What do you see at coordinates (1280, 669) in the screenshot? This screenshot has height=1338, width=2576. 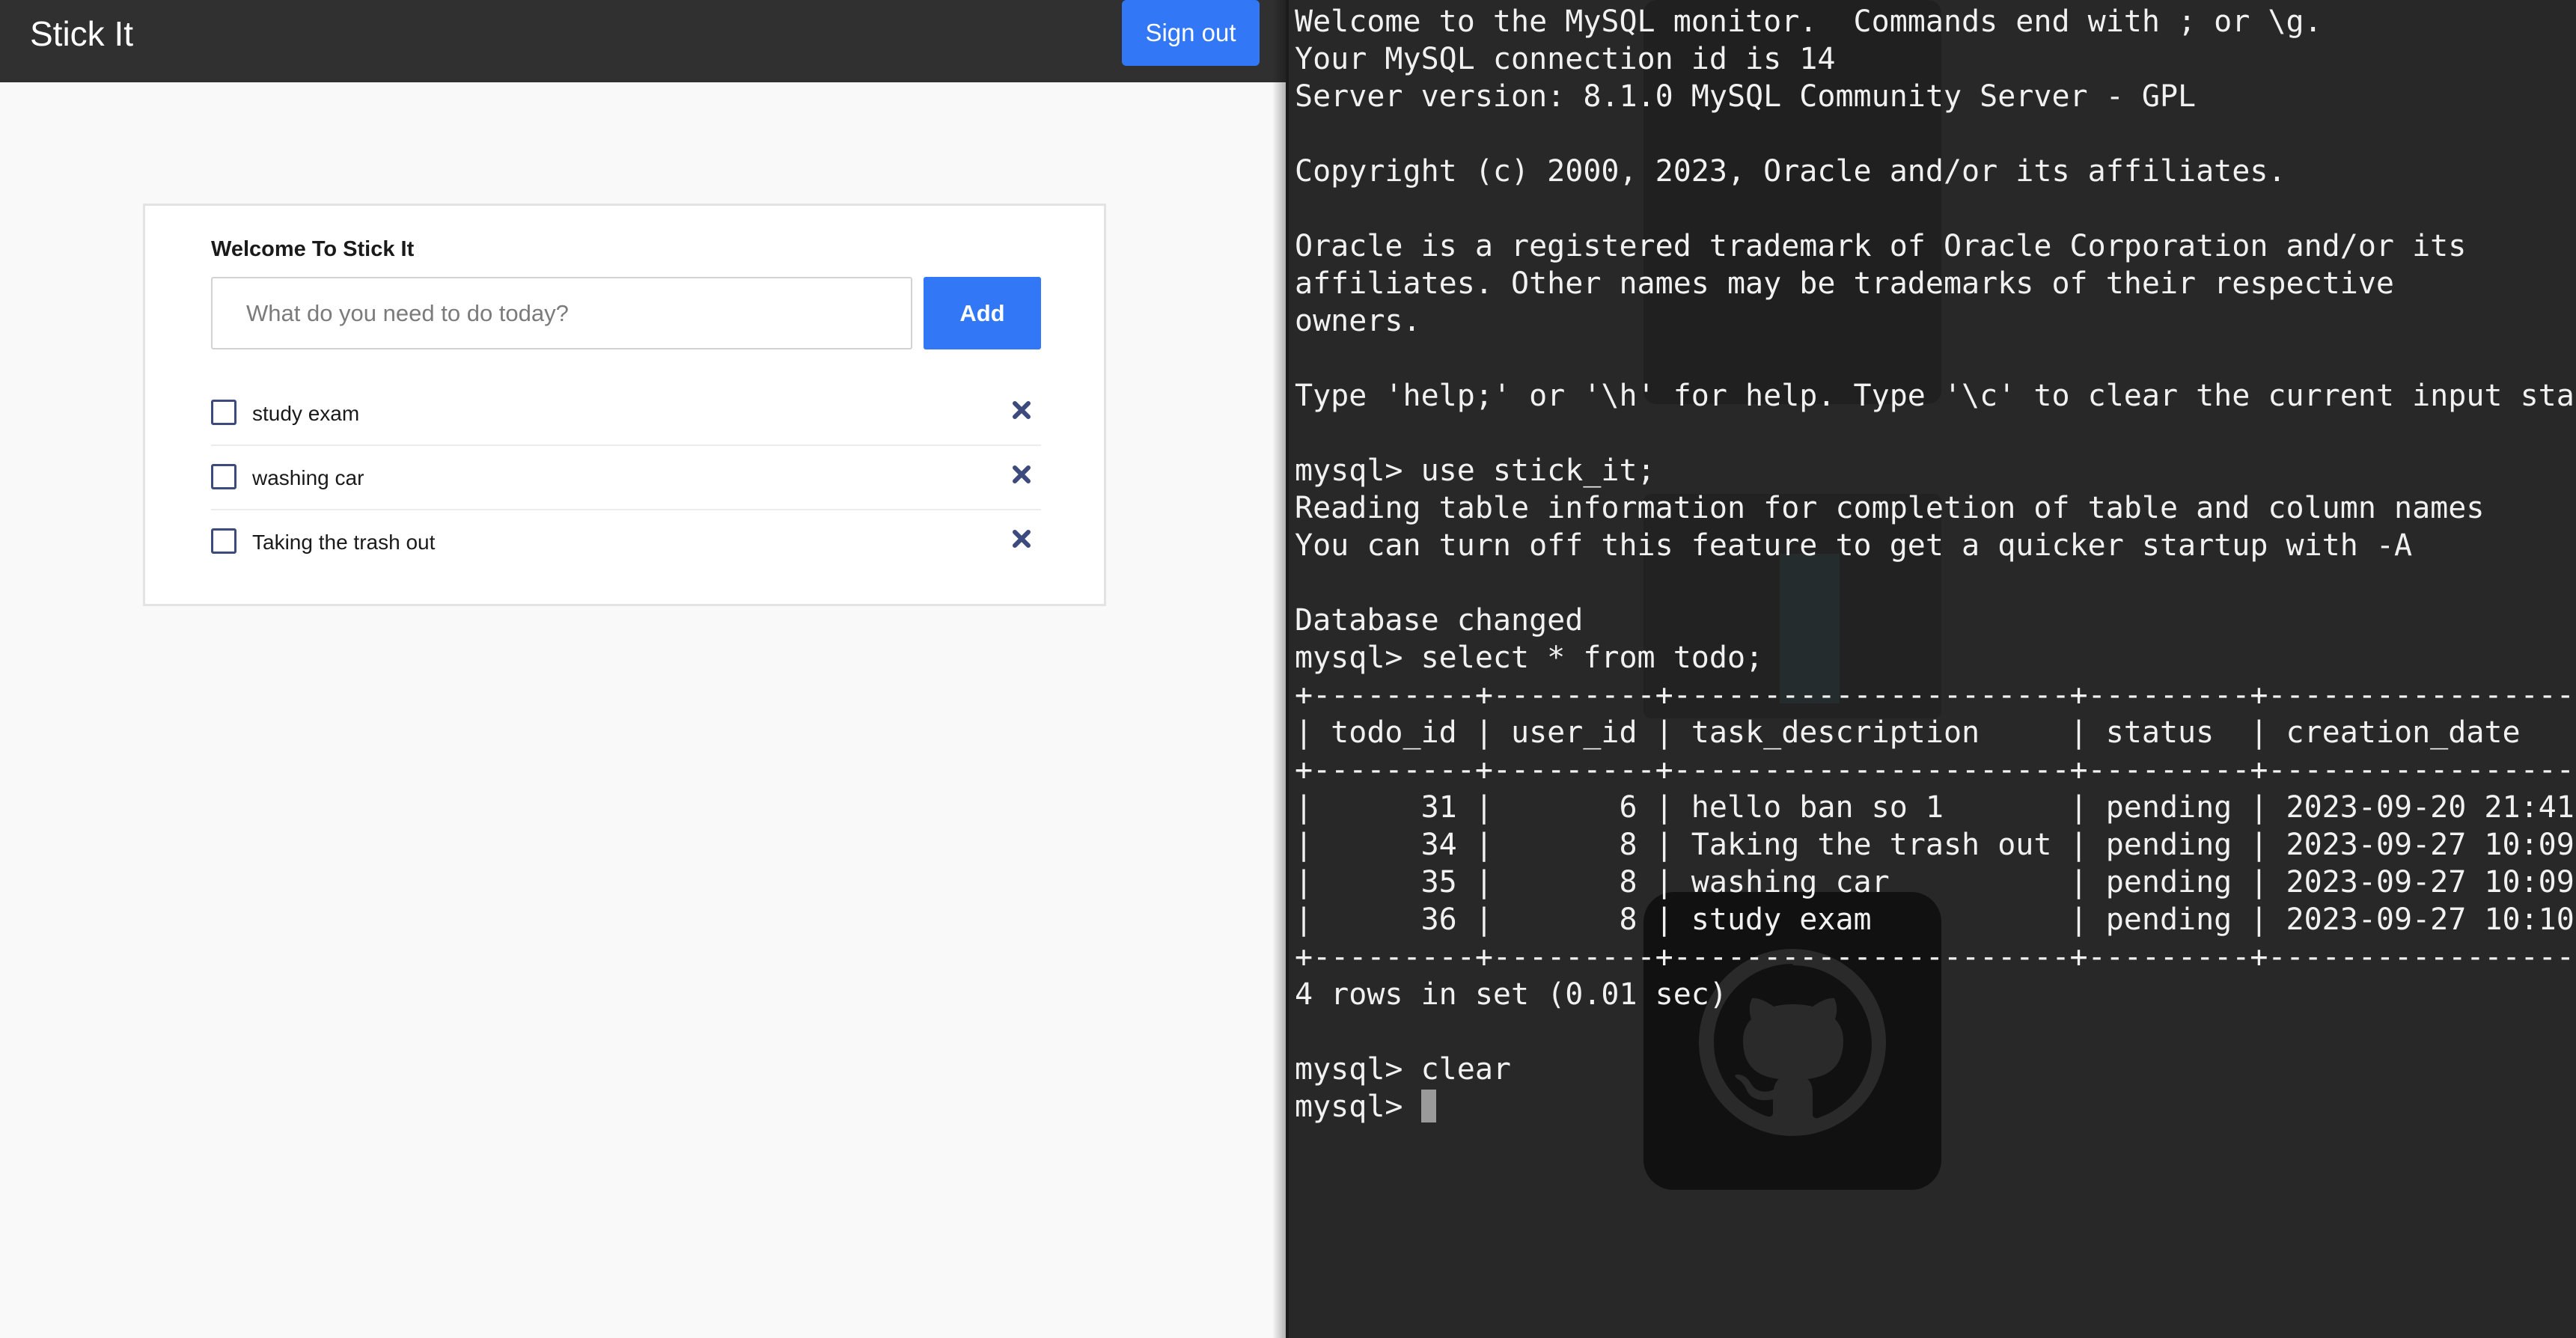 I see `window-divider-shadow` at bounding box center [1280, 669].